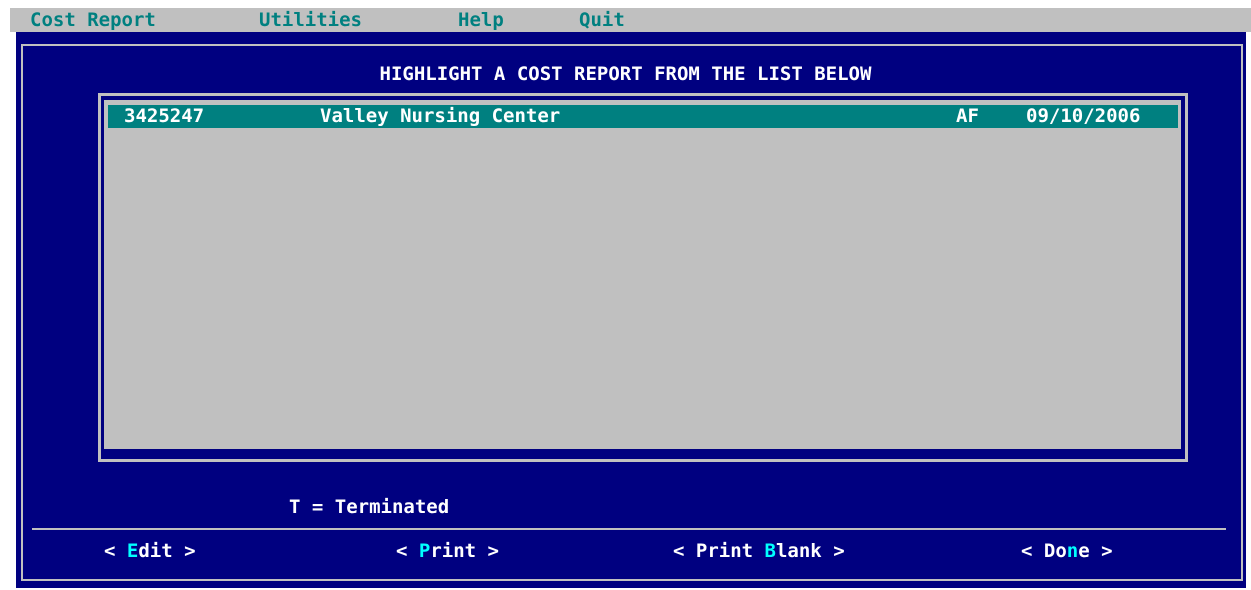 The width and height of the screenshot is (1251, 590). Describe the element at coordinates (630, 20) in the screenshot. I see `menu-bar: Cost Report Utilities Help Quit` at that location.